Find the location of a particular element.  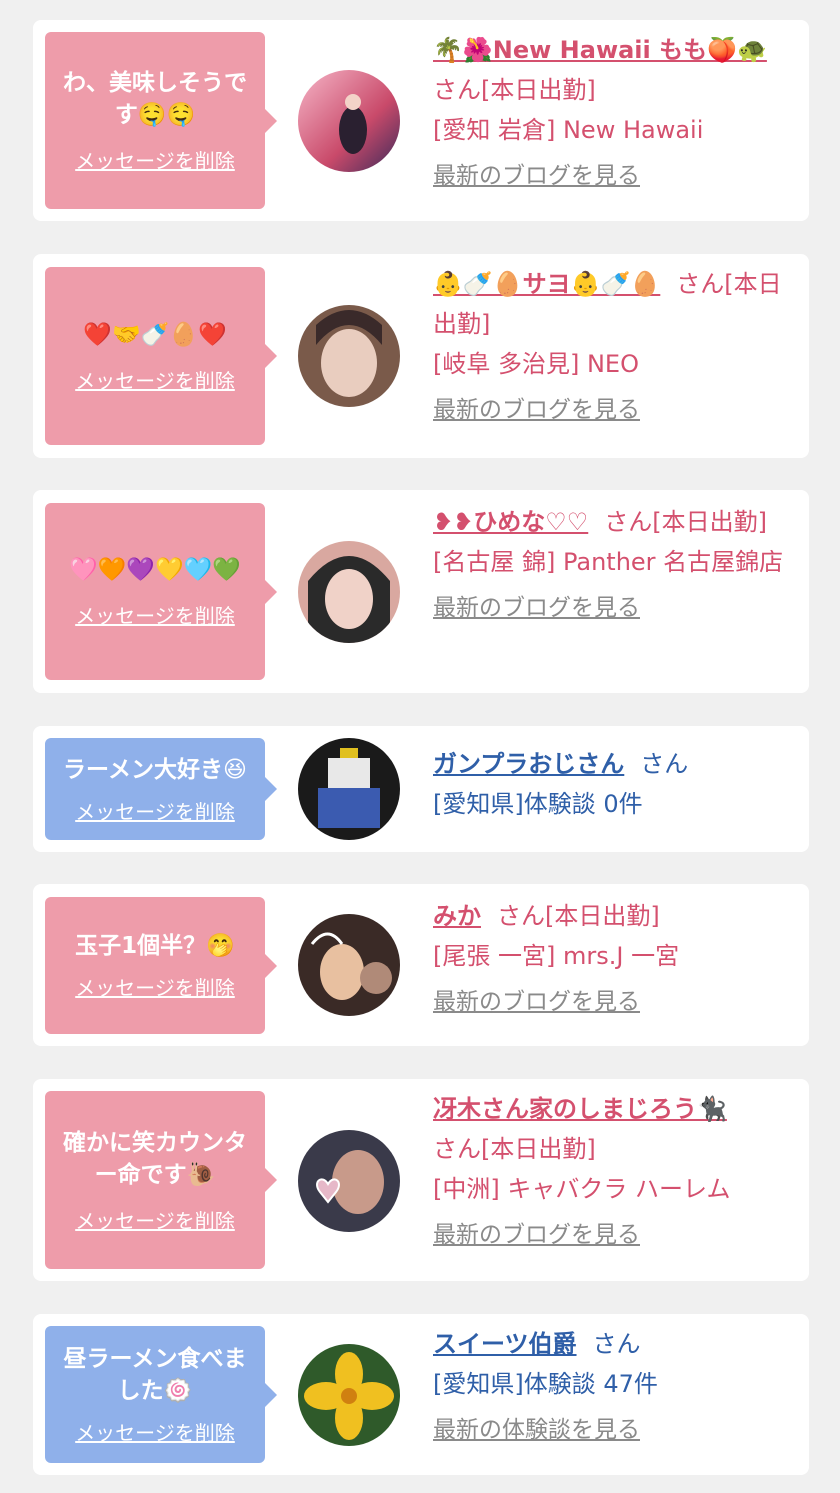

sender-location: [中洲] キャバクラ ハーレム is located at coordinates (582, 1189).